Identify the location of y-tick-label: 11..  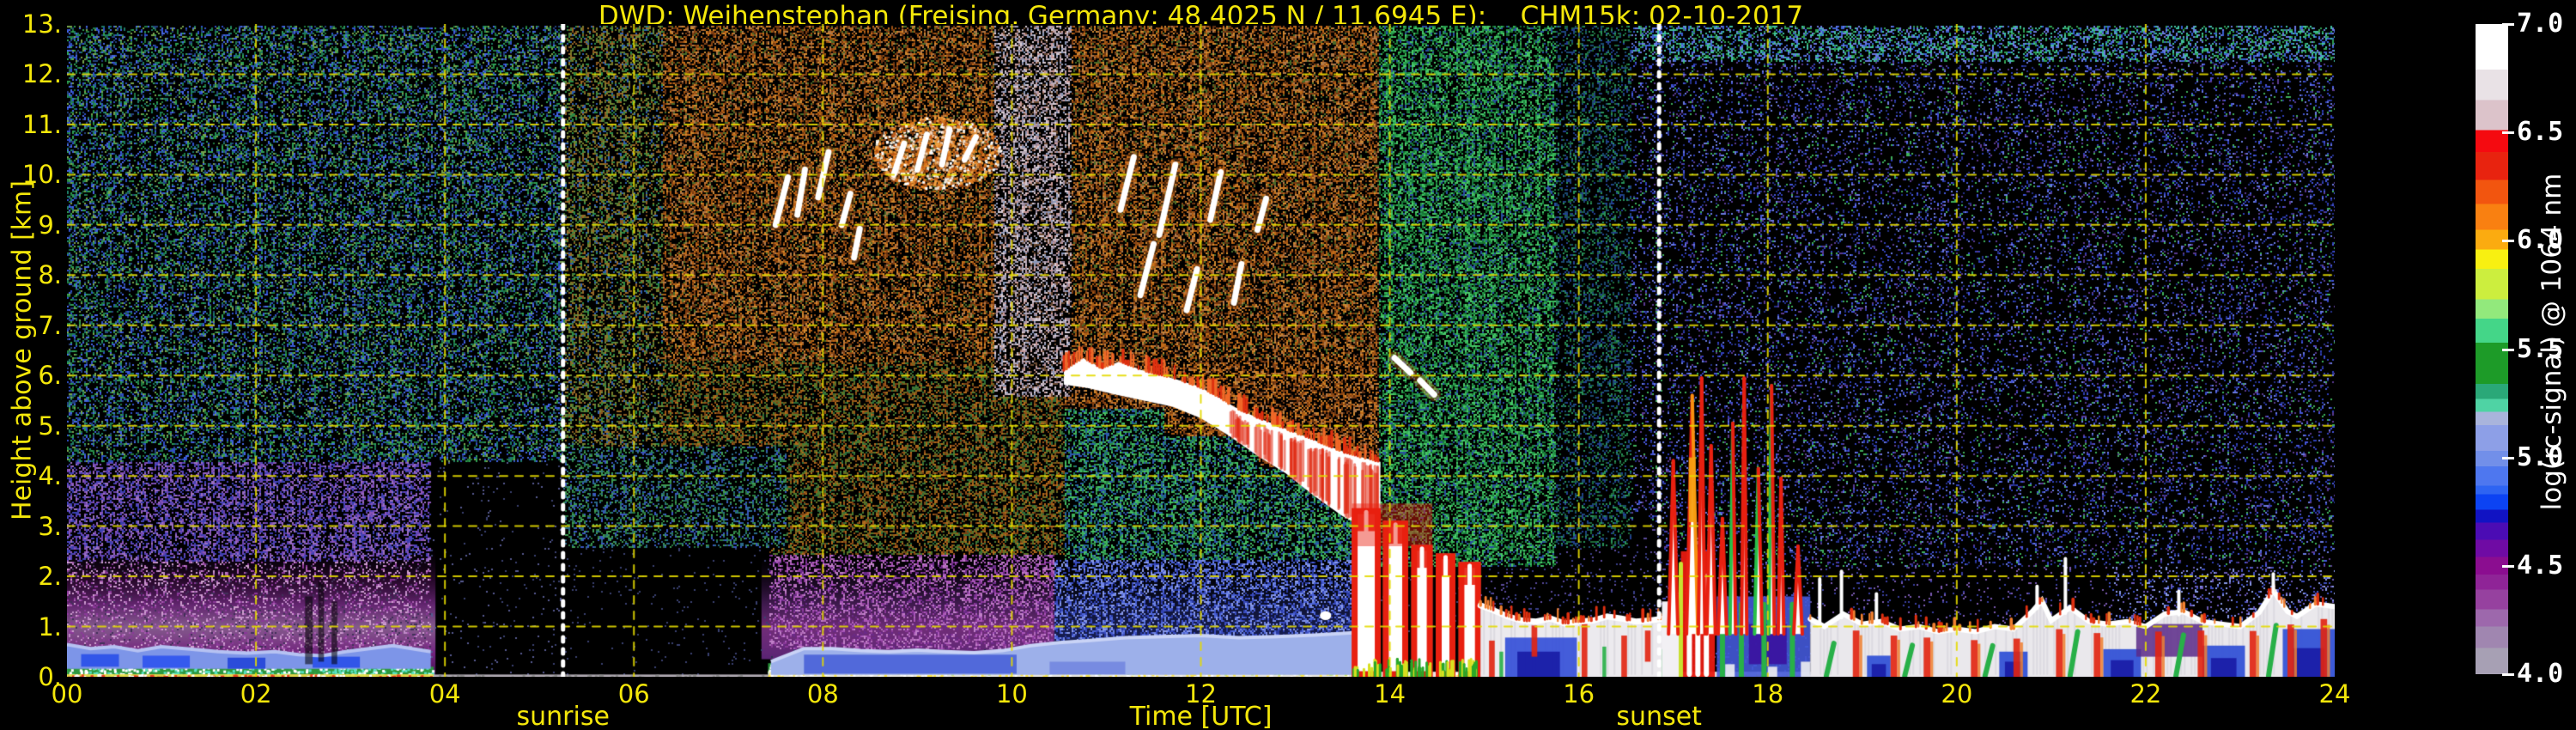
(41, 124).